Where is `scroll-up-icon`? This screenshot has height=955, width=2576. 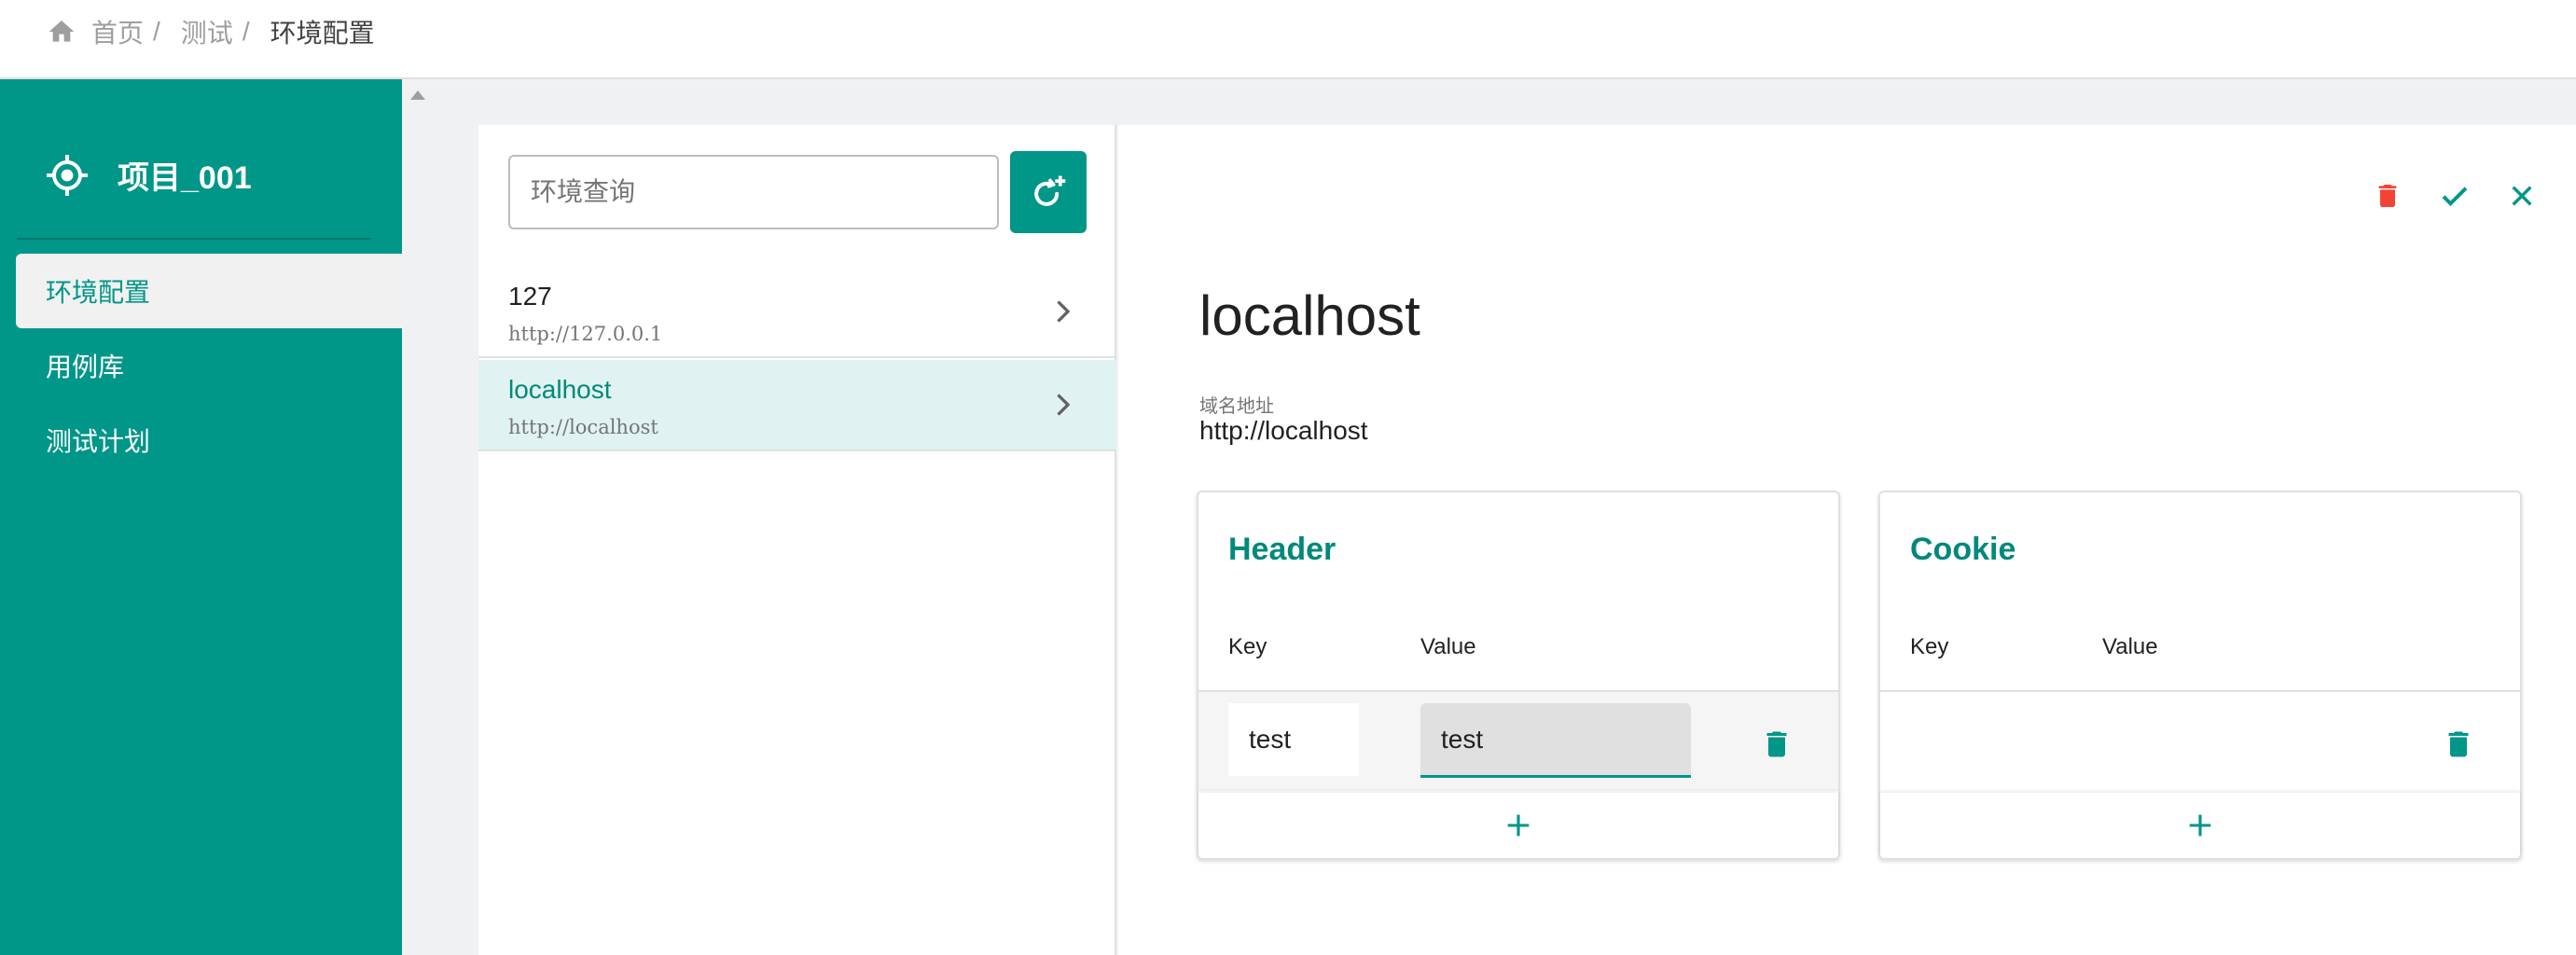
scroll-up-icon is located at coordinates (417, 95).